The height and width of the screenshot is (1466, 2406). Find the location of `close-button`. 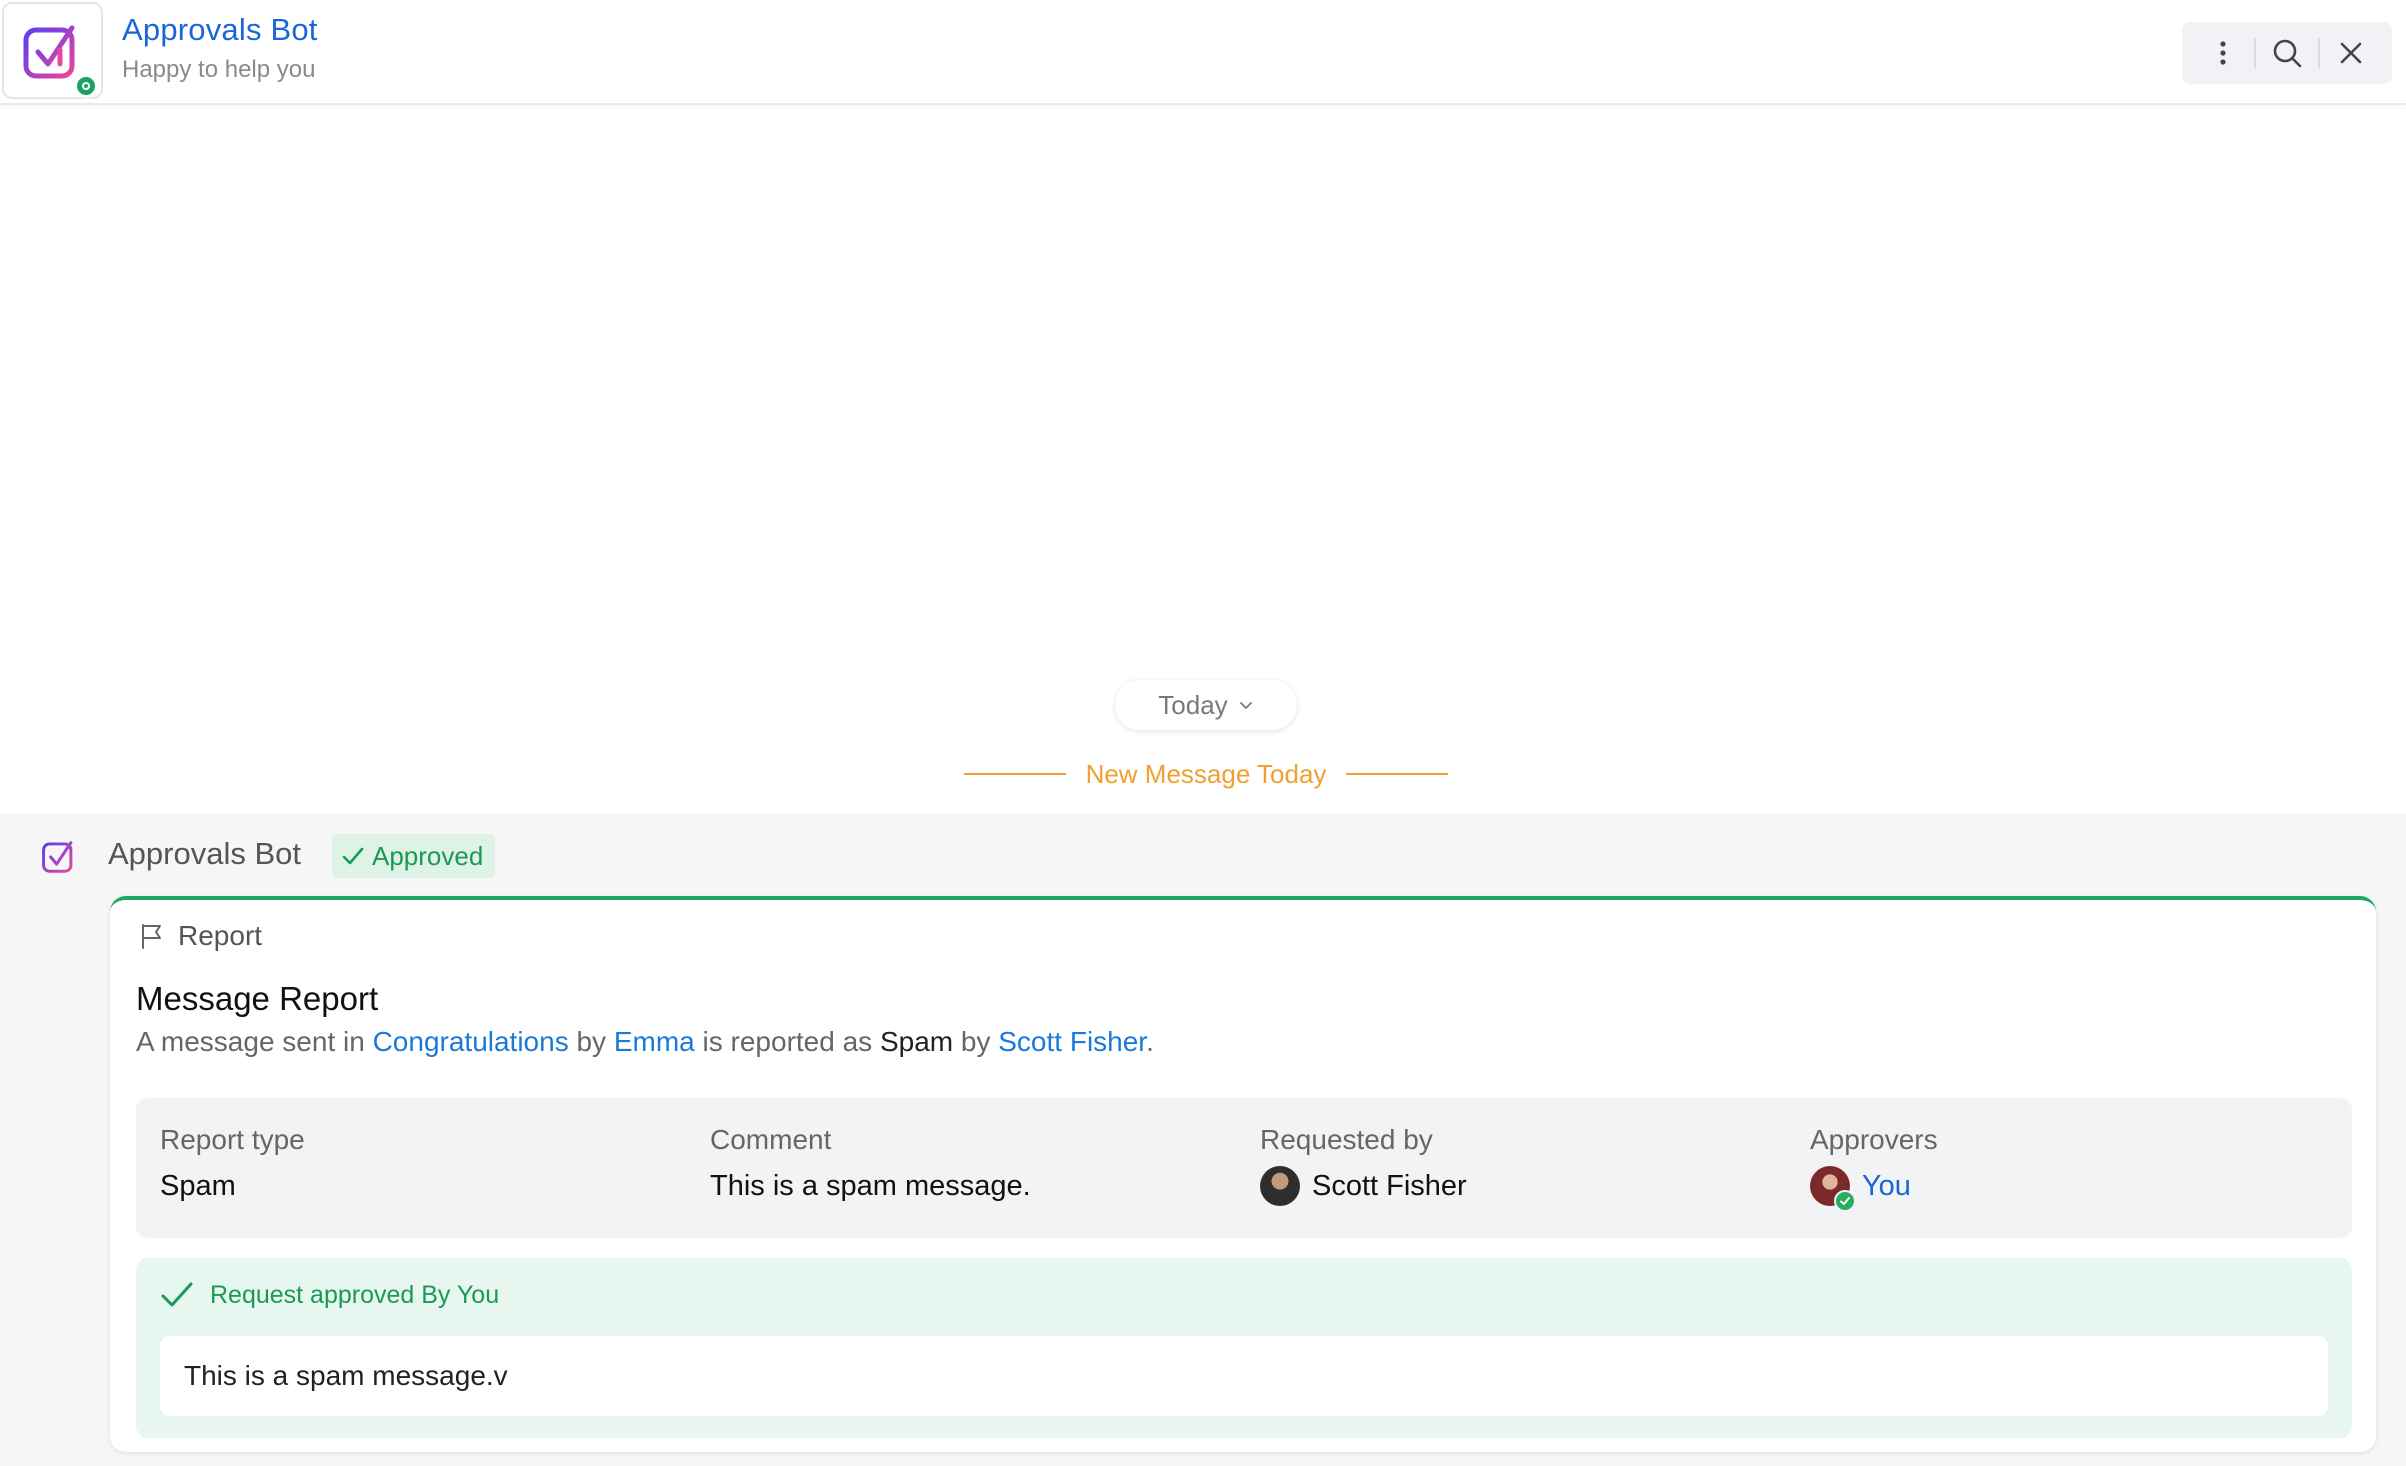

close-button is located at coordinates (2351, 53).